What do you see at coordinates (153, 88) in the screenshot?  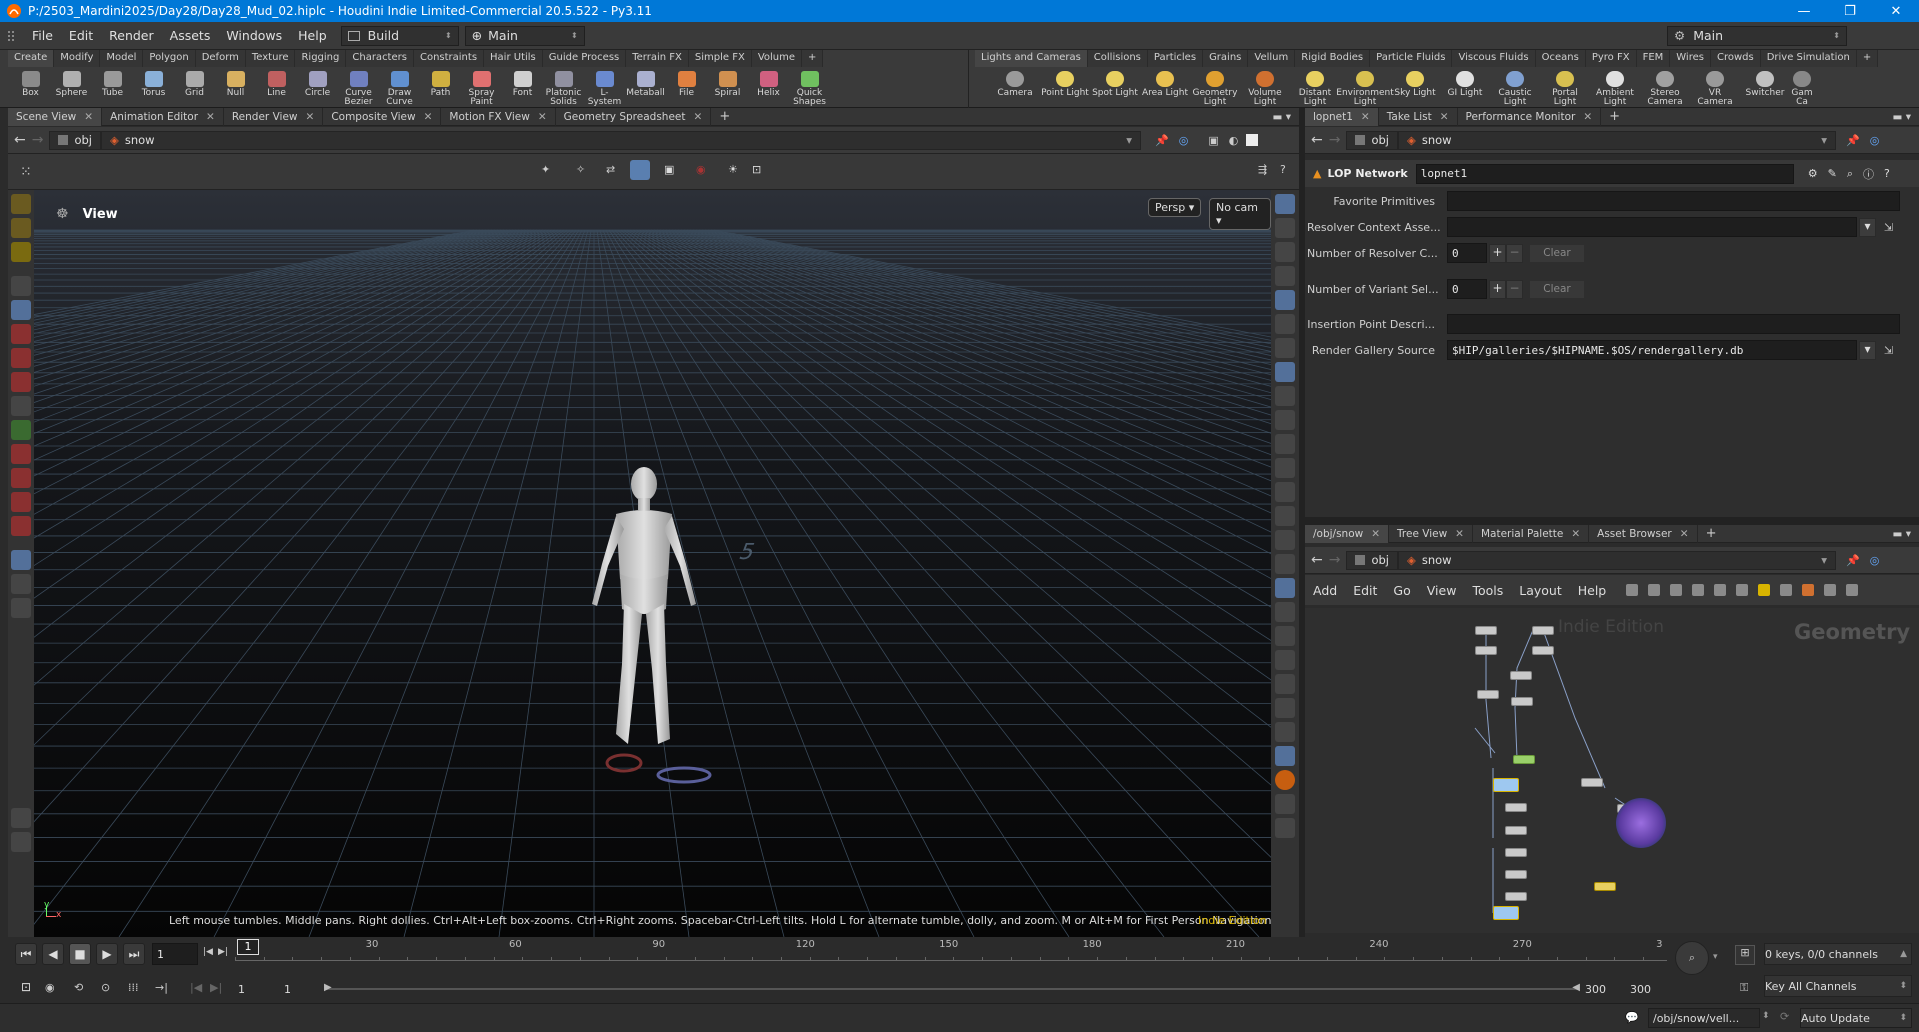 I see `shelf-tool-torus: Torus` at bounding box center [153, 88].